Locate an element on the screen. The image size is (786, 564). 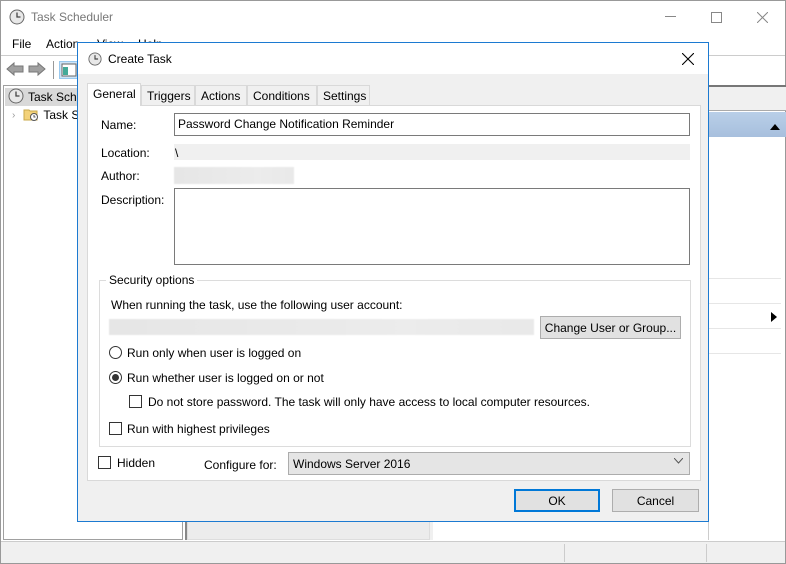
name-label: Name: is located at coordinates (119, 125).